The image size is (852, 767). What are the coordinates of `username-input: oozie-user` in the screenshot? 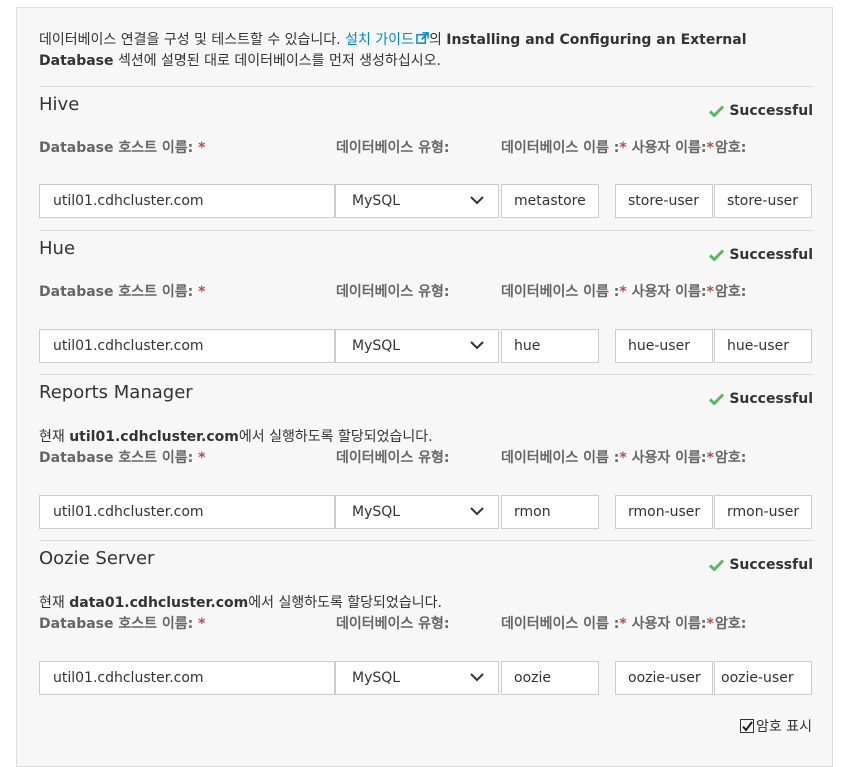 It's located at (664, 678).